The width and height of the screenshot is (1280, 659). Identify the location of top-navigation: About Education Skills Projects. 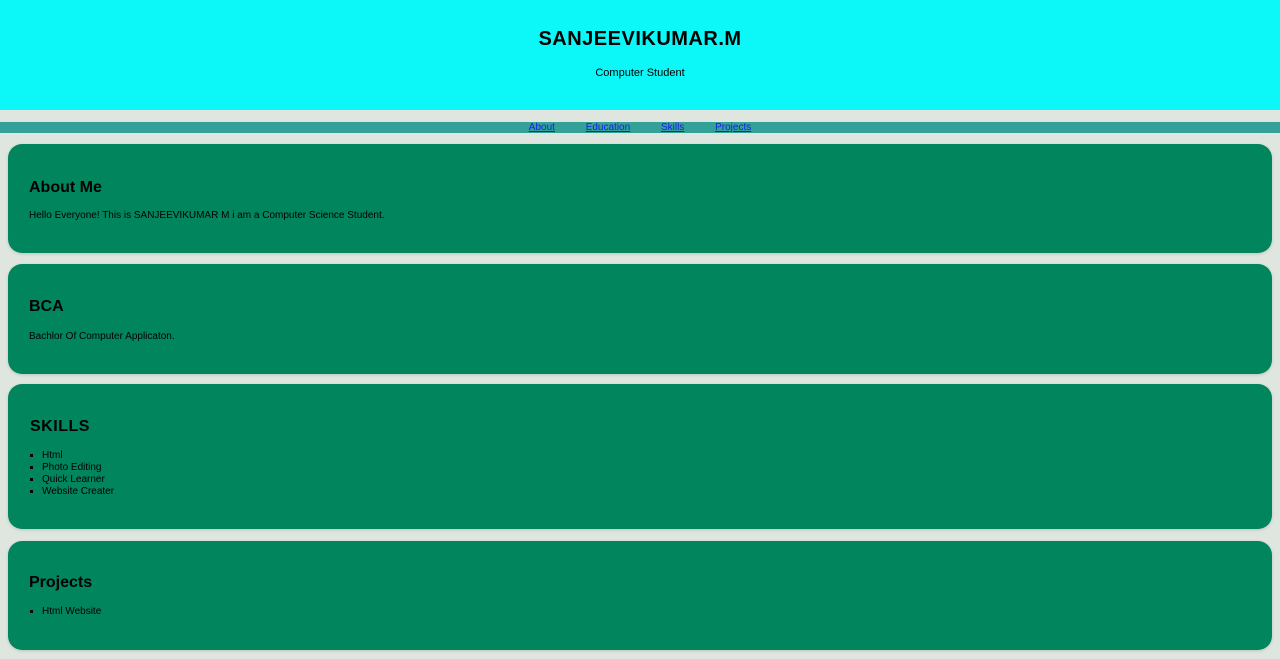
(640, 127).